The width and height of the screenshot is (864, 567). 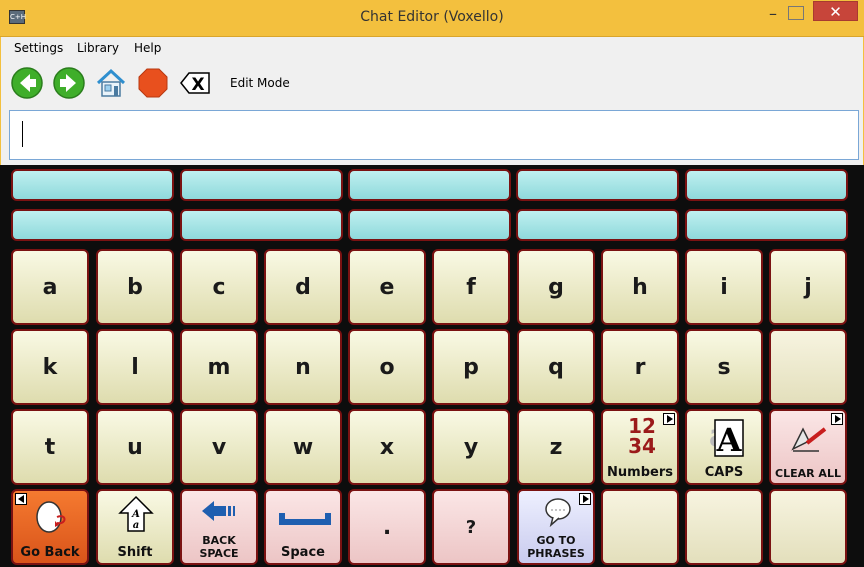 I want to click on key-c: c, so click(x=219, y=287).